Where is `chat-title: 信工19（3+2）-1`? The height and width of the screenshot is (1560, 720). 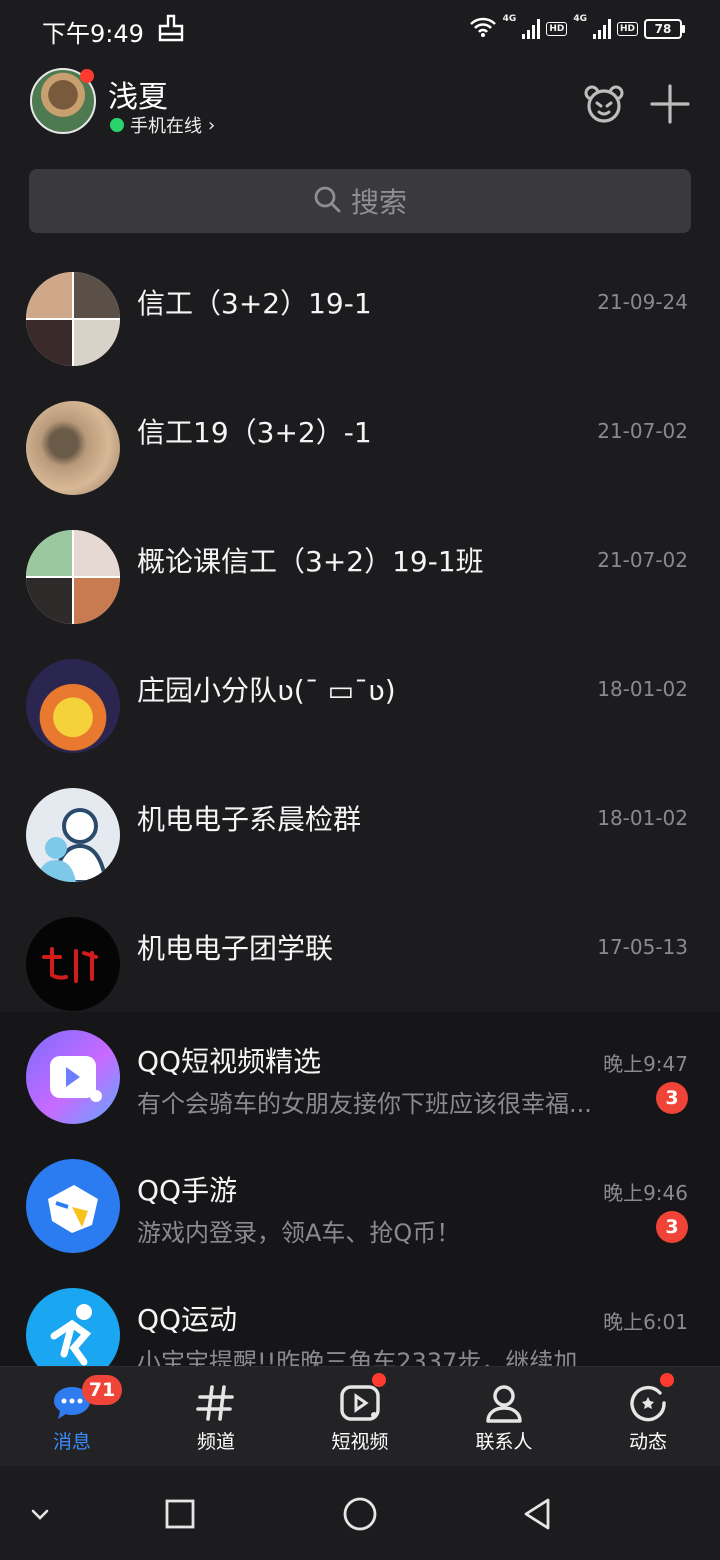
chat-title: 信工19（3+2）-1 is located at coordinates (254, 432).